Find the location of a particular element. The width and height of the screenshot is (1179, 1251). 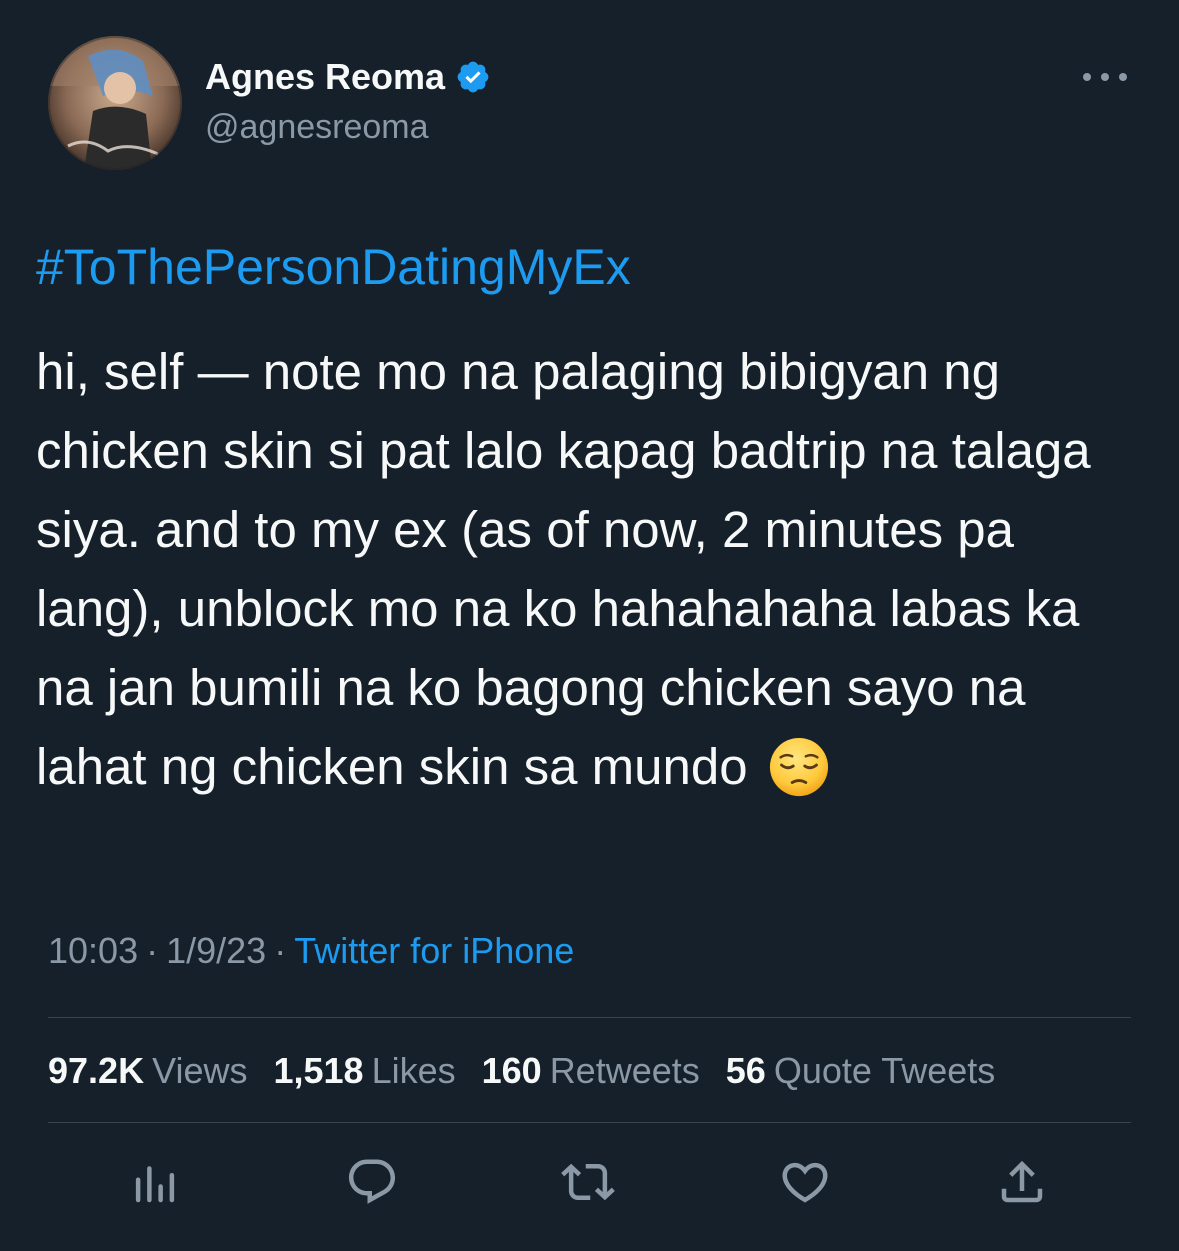

tweet-time: 10:03 is located at coordinates (93, 950).